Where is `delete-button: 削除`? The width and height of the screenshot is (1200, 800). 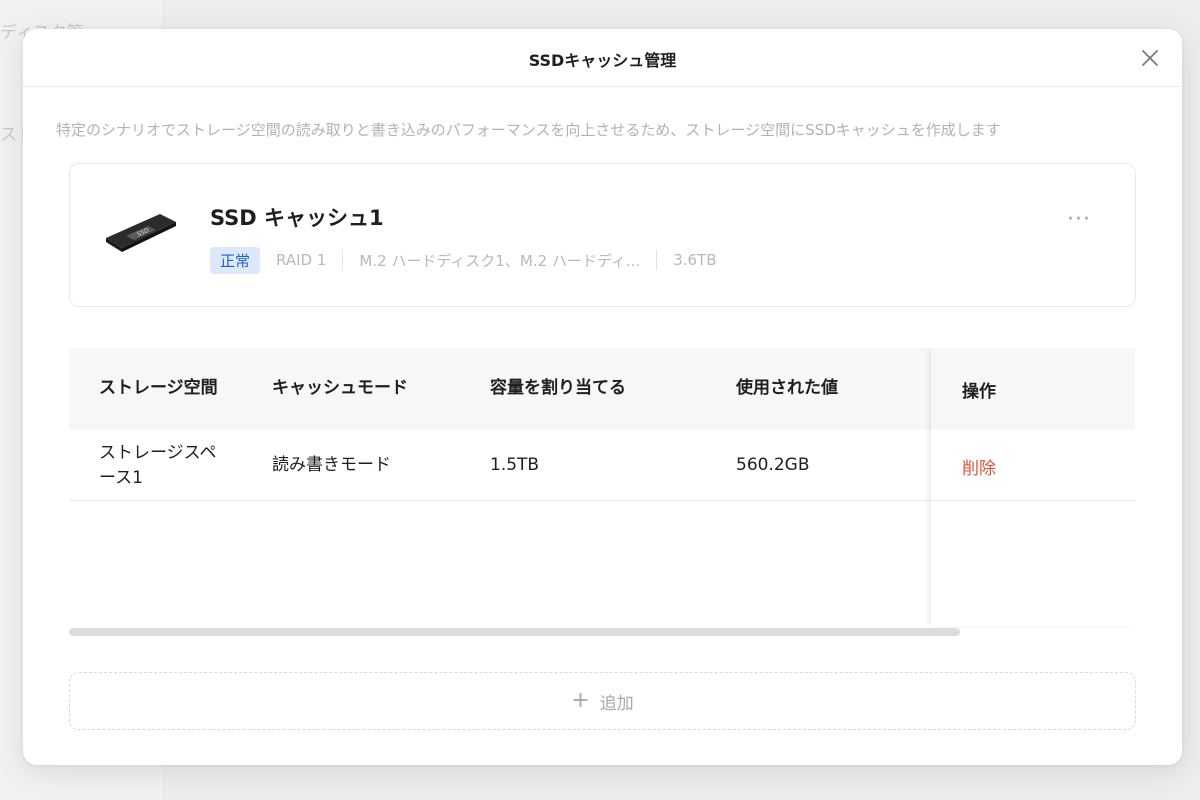
delete-button: 削除 is located at coordinates (979, 466).